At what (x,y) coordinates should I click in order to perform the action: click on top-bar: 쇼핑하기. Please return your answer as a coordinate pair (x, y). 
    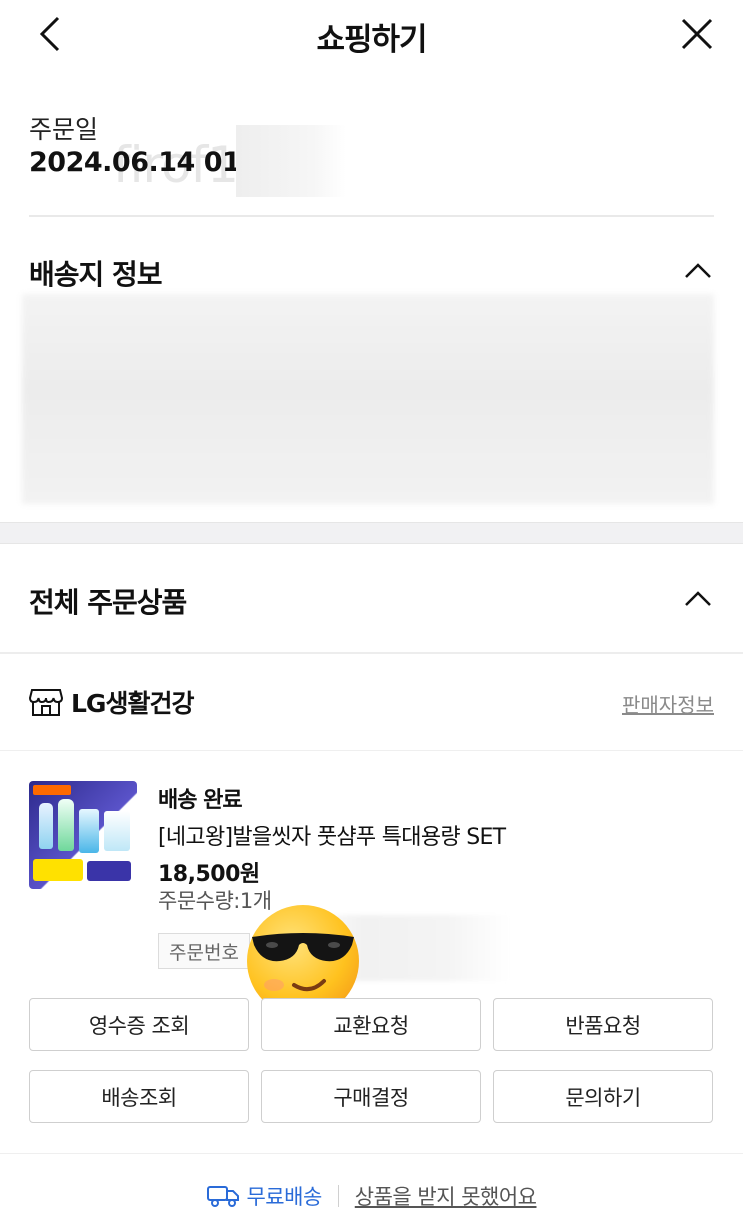
    Looking at the image, I should click on (371, 35).